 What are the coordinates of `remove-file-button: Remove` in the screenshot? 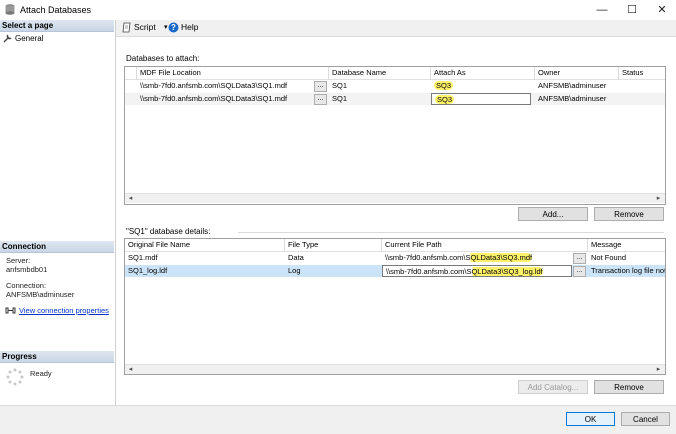 It's located at (629, 387).